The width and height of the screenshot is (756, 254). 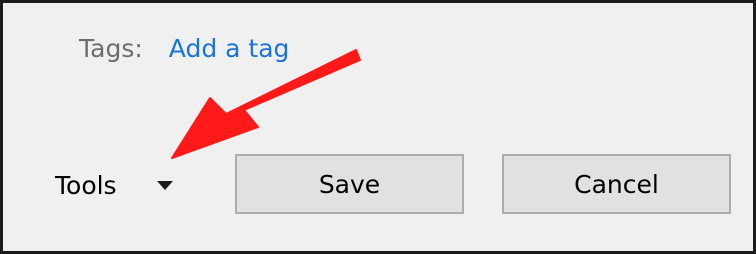 What do you see at coordinates (86, 185) in the screenshot?
I see `tools-label: Tools` at bounding box center [86, 185].